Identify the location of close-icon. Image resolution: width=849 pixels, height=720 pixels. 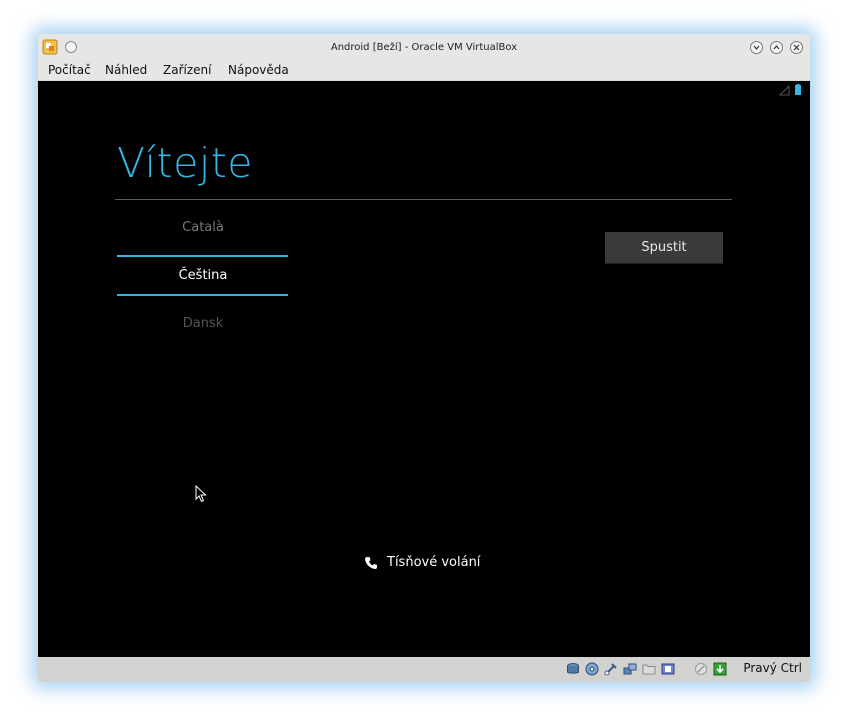
(796, 47).